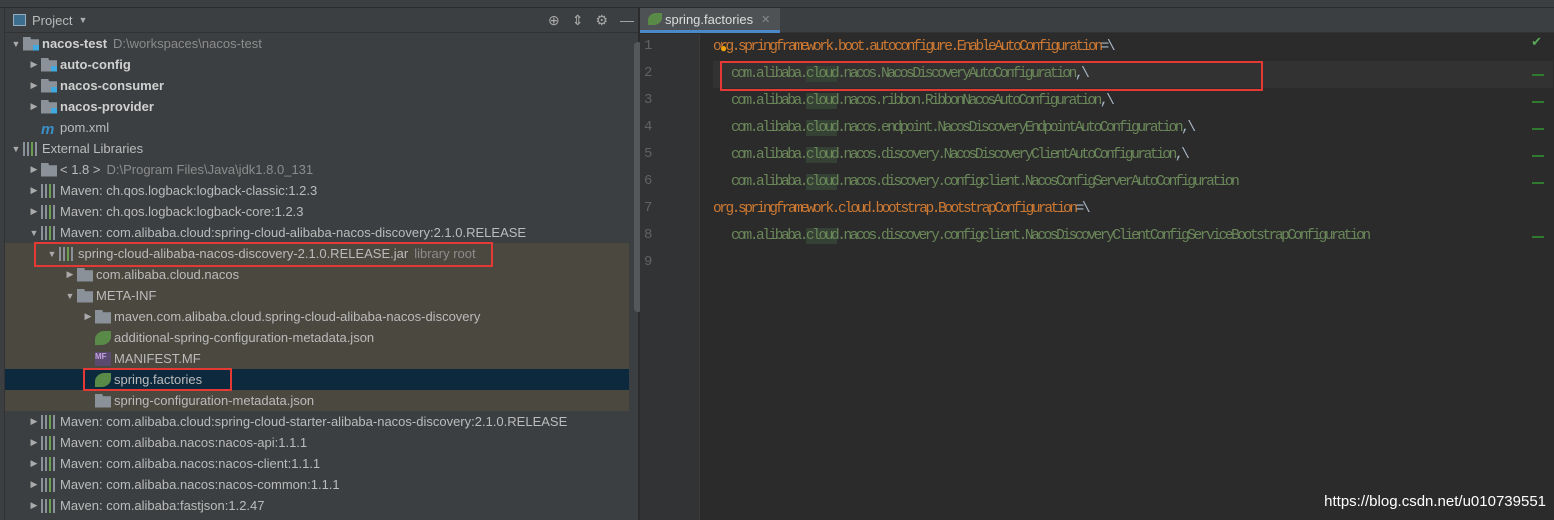 The width and height of the screenshot is (1554, 520). What do you see at coordinates (648, 100) in the screenshot?
I see `line-number: 3` at bounding box center [648, 100].